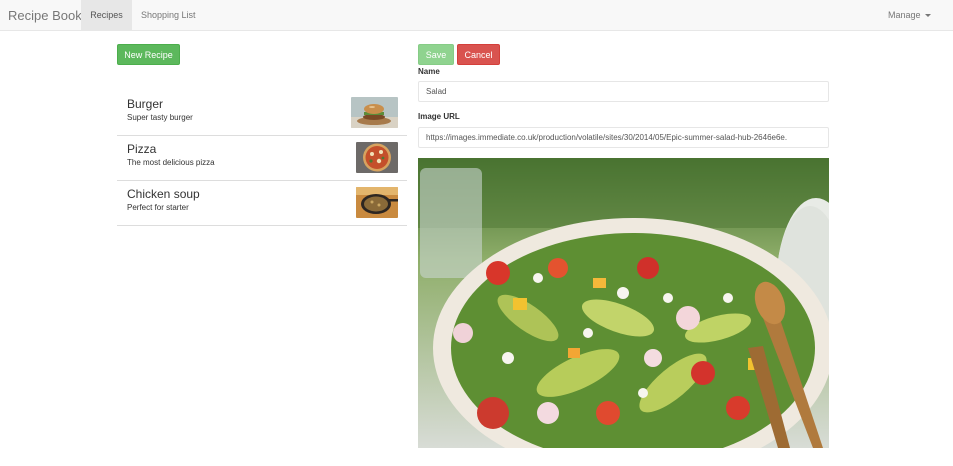  I want to click on recipe-item-chicken-soup: Chicken soup Perfect for starter, so click(262, 203).